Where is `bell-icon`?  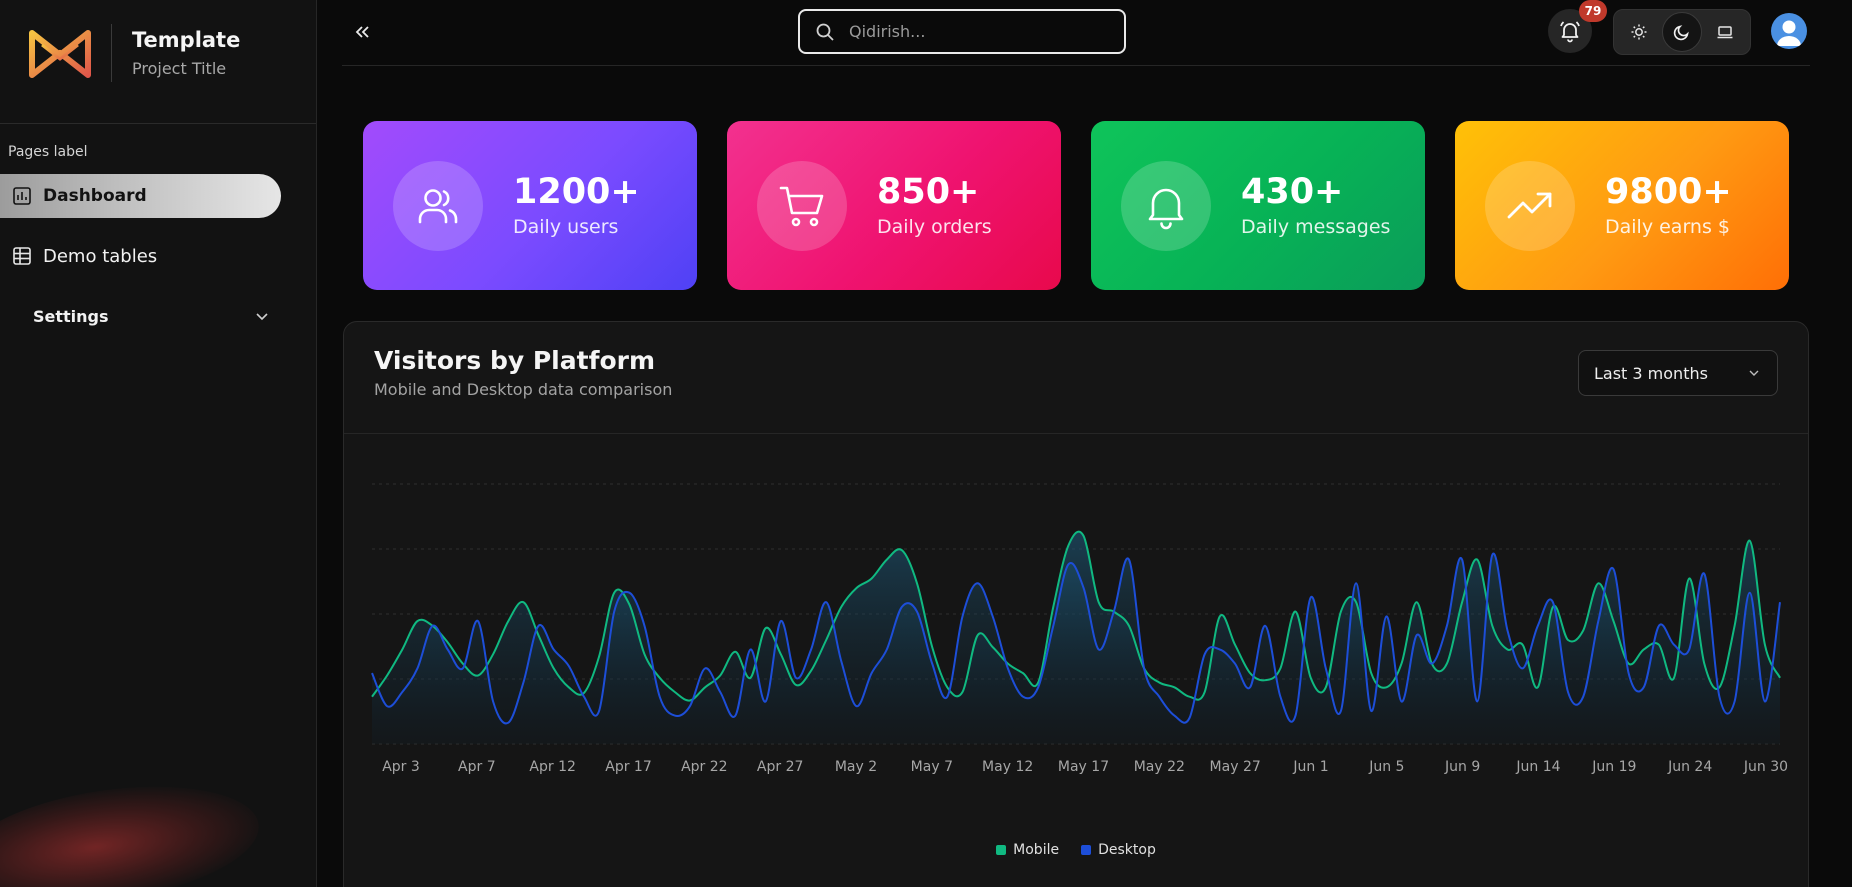 bell-icon is located at coordinates (1166, 208).